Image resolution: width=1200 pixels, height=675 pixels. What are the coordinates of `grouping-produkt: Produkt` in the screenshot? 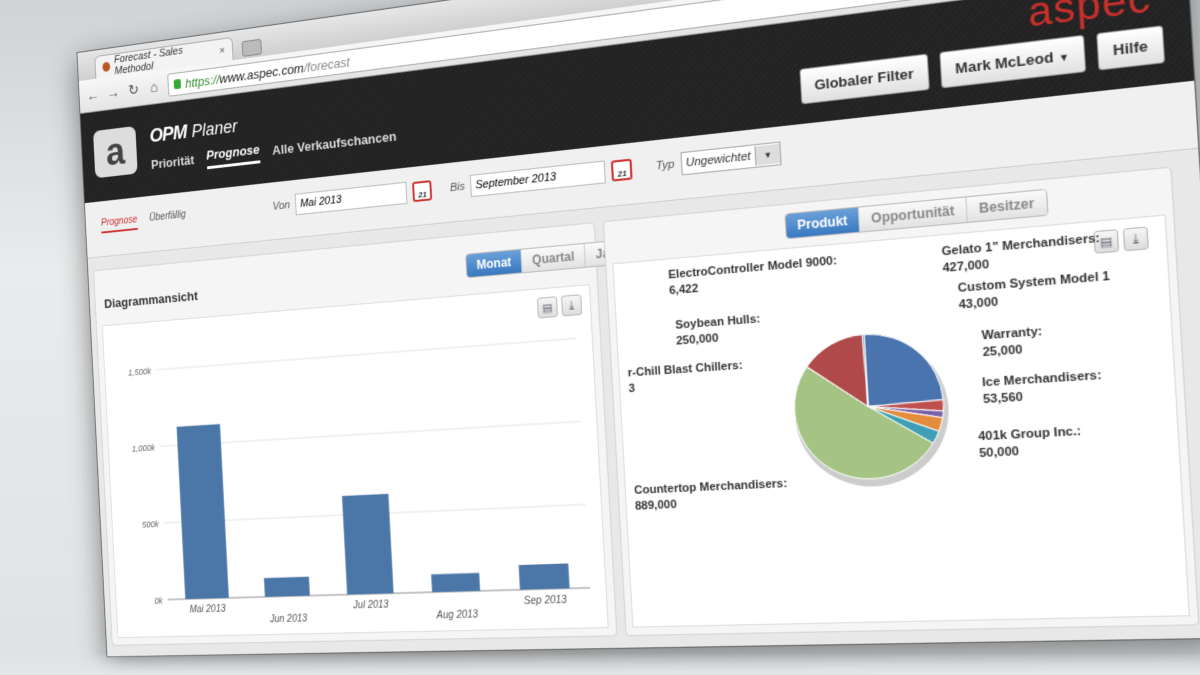 It's located at (822, 223).